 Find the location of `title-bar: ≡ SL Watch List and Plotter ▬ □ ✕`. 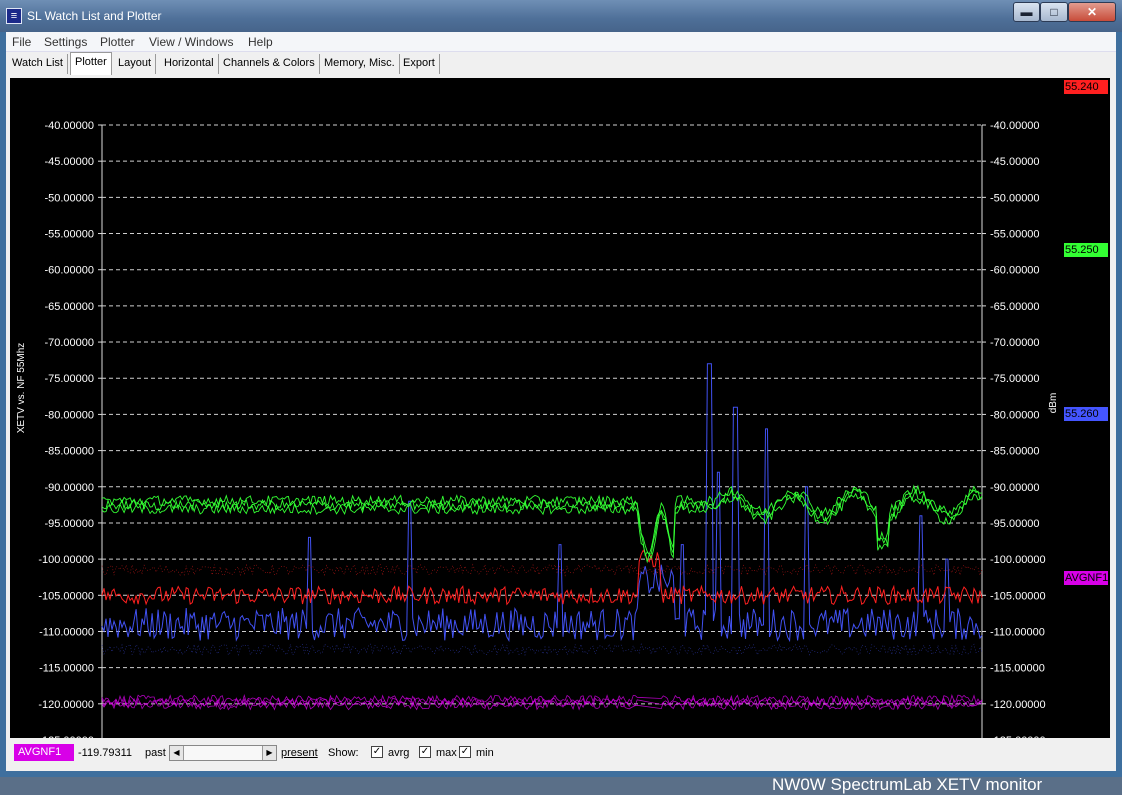

title-bar: ≡ SL Watch List and Plotter ▬ □ ✕ is located at coordinates (561, 16).